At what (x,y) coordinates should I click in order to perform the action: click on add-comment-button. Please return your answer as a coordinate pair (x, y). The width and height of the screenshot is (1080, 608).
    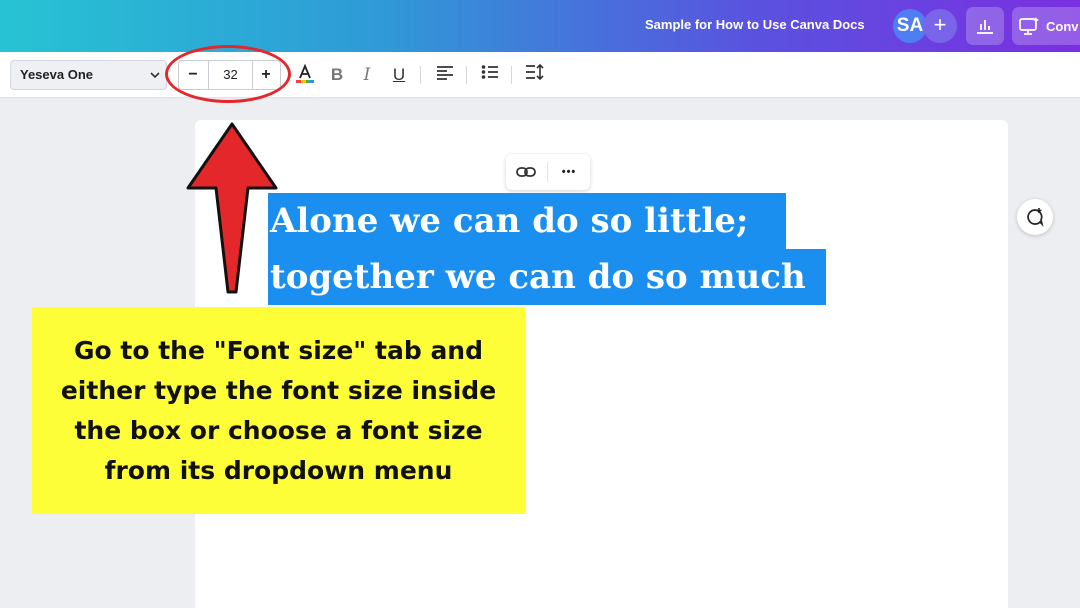
    Looking at the image, I should click on (1035, 217).